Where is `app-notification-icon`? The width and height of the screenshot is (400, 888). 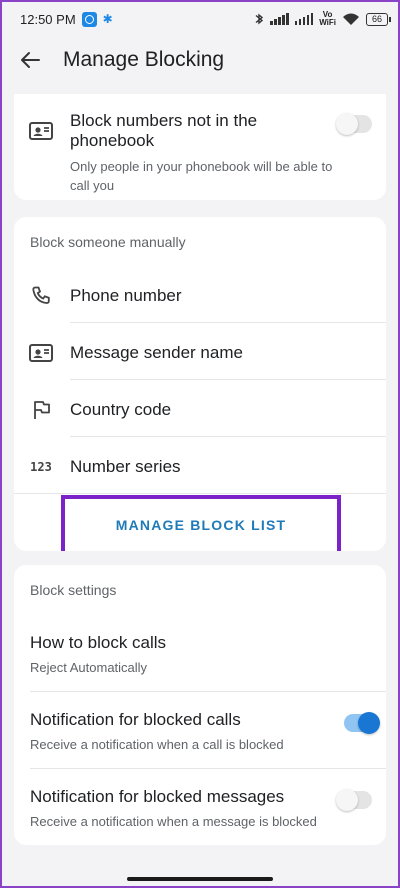
app-notification-icon is located at coordinates (89, 19).